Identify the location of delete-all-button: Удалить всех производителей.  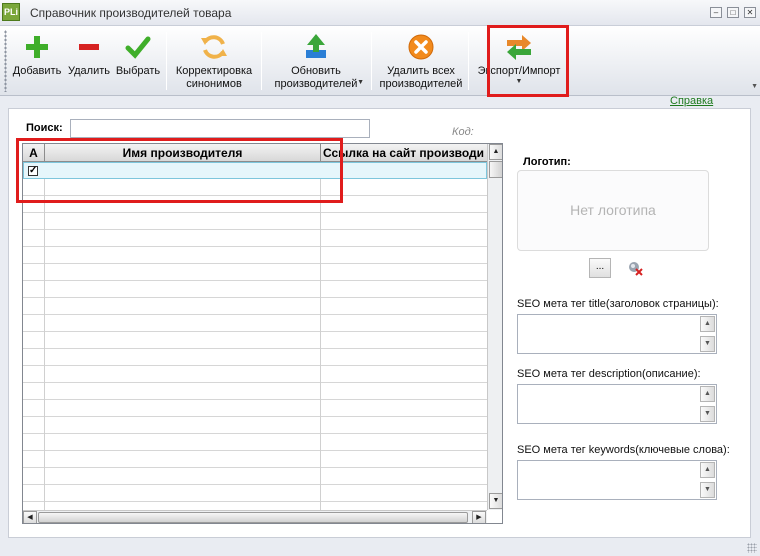
(421, 61).